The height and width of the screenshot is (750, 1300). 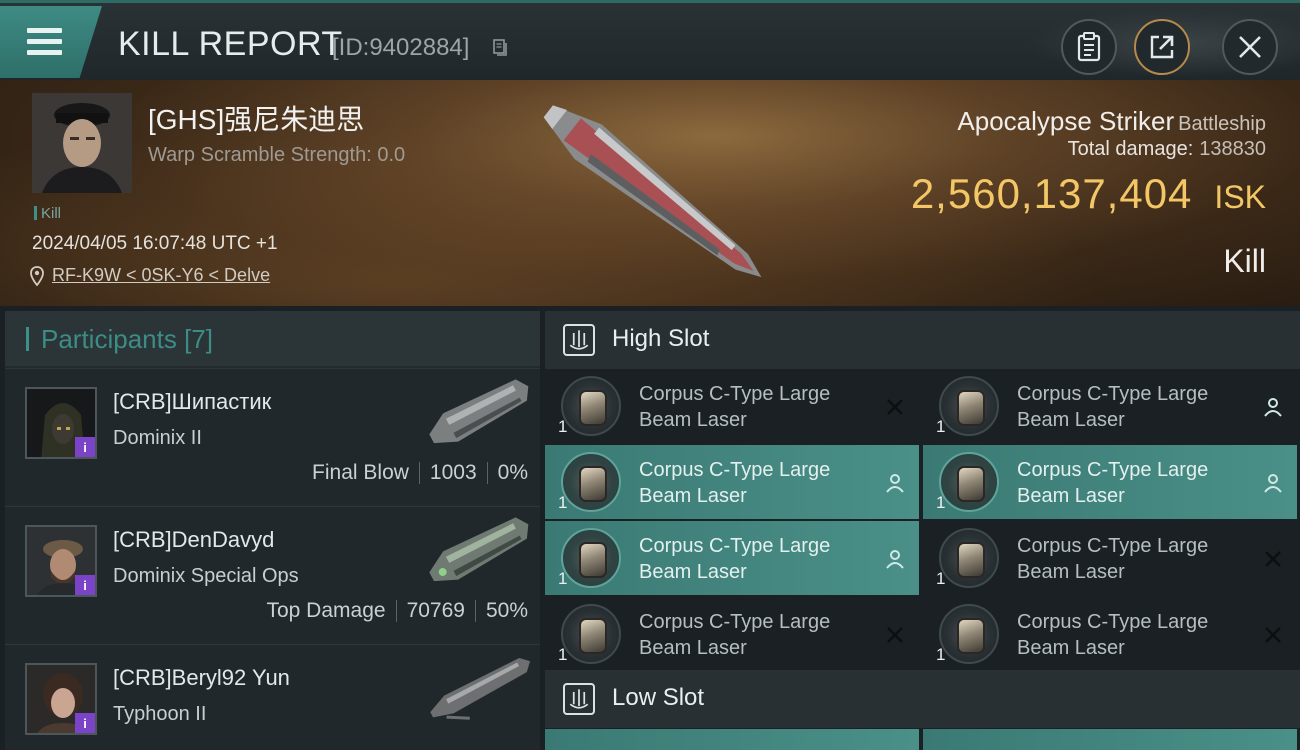 I want to click on stat-percent: 0%, so click(x=512, y=472).